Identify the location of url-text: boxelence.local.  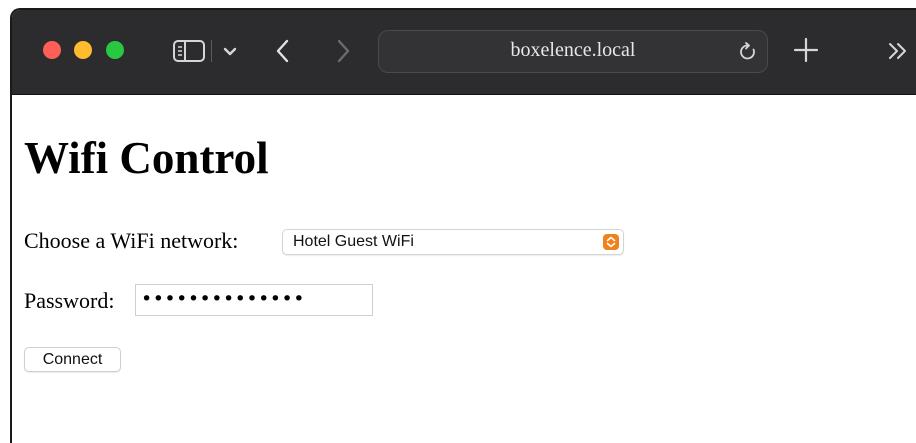
(573, 50).